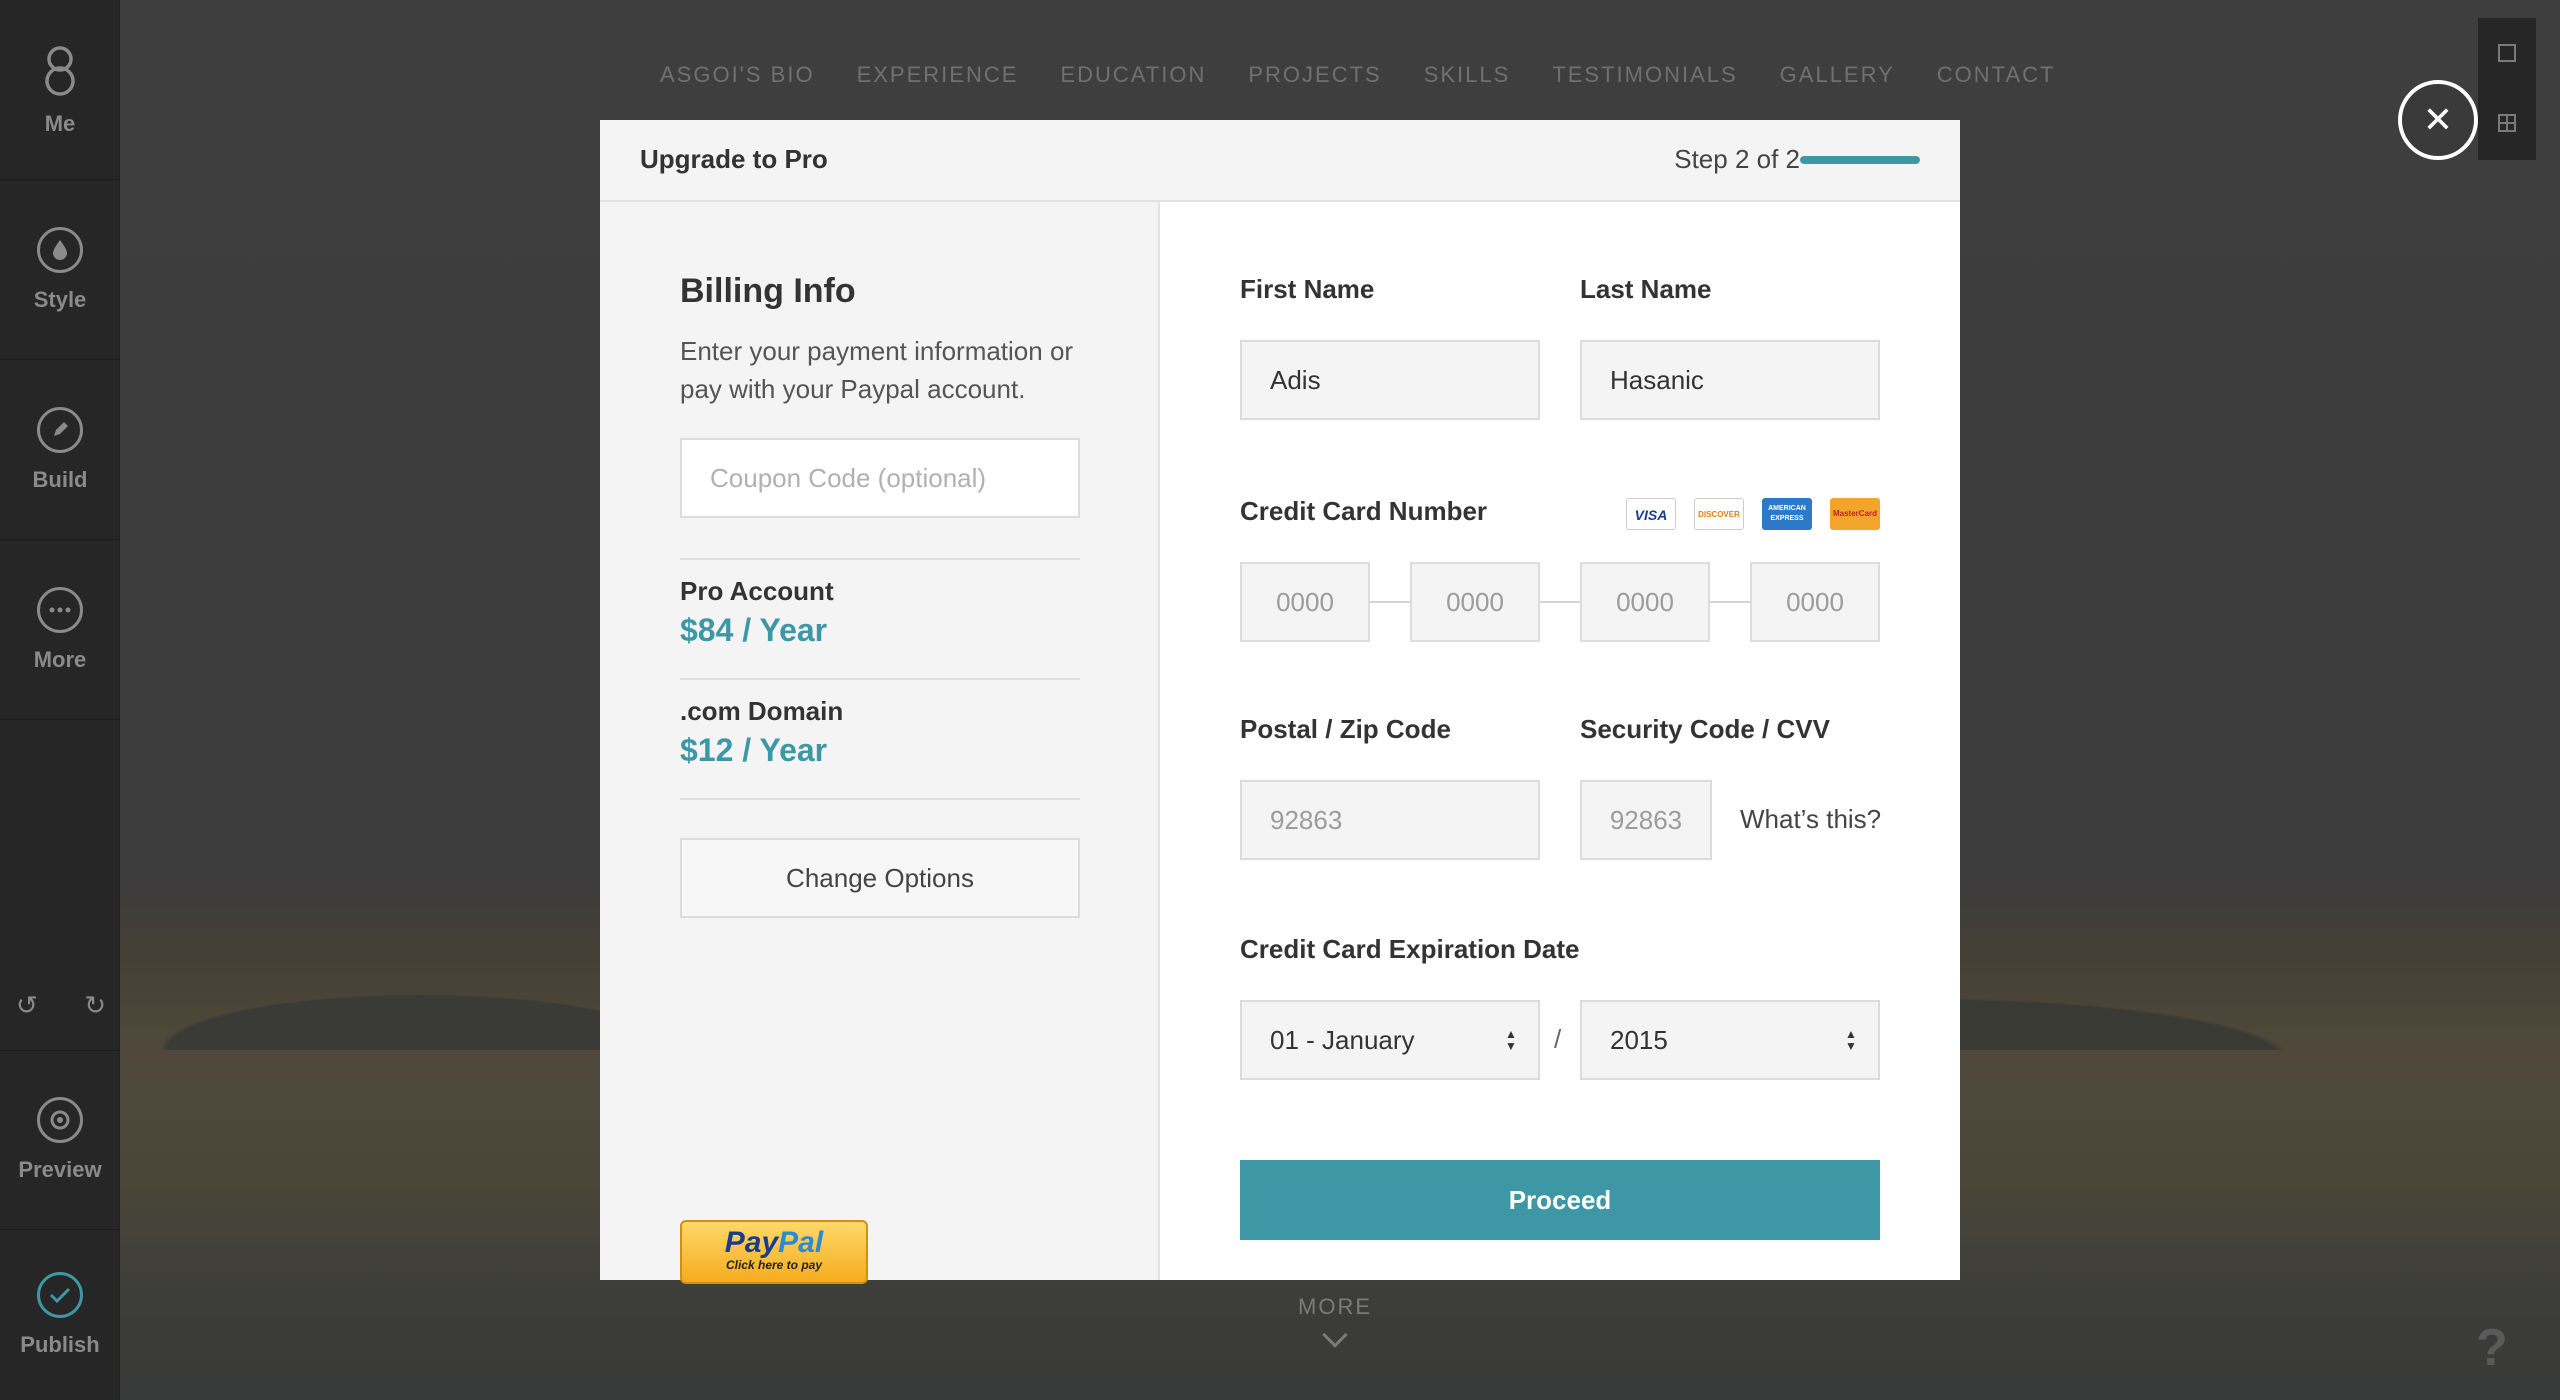 The image size is (2560, 1400). What do you see at coordinates (1390, 380) in the screenshot?
I see `first-name-input: Adis` at bounding box center [1390, 380].